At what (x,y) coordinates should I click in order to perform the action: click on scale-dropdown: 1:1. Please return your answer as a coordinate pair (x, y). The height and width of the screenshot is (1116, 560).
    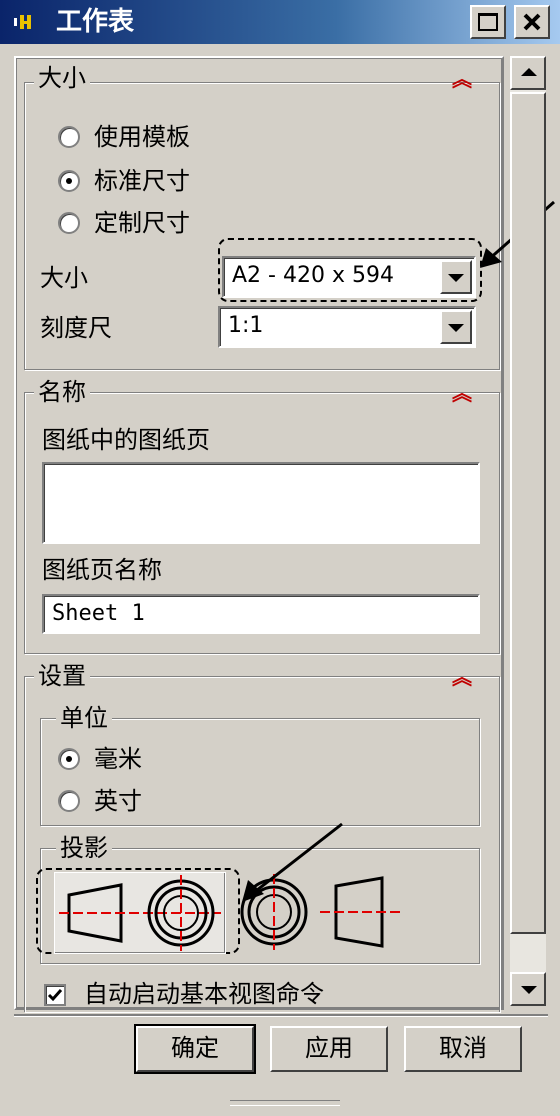
    Looking at the image, I should click on (347, 327).